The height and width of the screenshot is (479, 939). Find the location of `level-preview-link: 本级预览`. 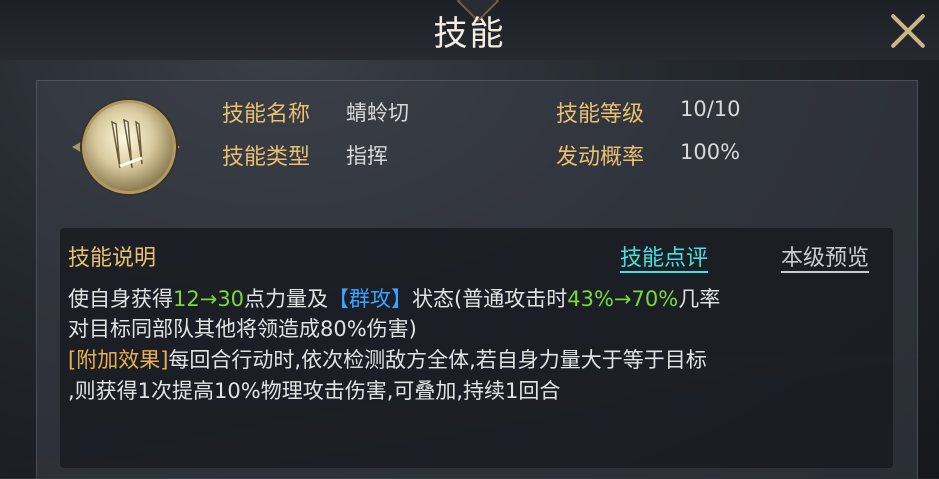

level-preview-link: 本级预览 is located at coordinates (825, 256).